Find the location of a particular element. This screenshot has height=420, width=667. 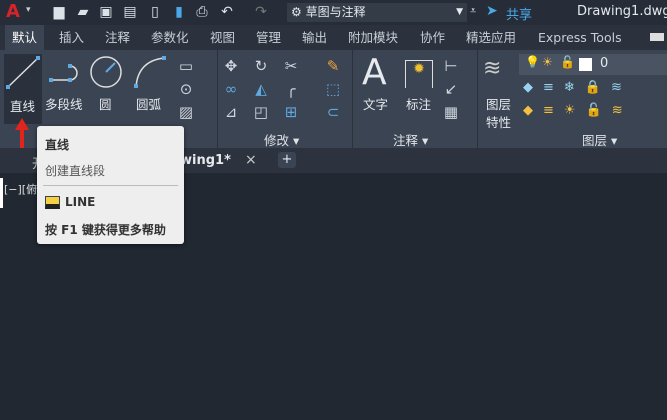

tooltip-description: 创建直线段 is located at coordinates (75, 171).